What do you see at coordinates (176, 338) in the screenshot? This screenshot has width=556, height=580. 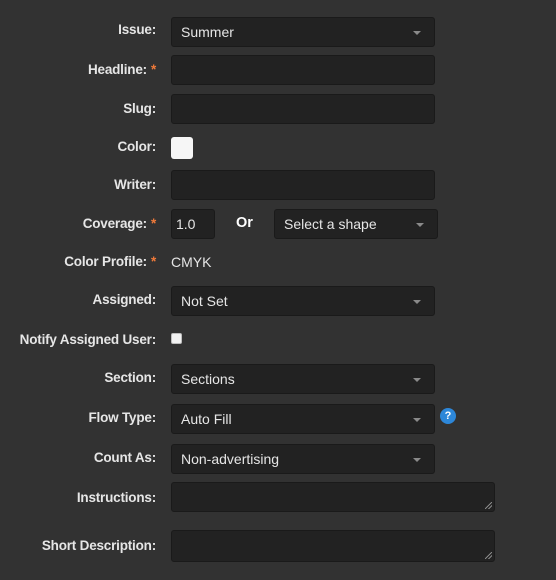 I see `notify-checkbox` at bounding box center [176, 338].